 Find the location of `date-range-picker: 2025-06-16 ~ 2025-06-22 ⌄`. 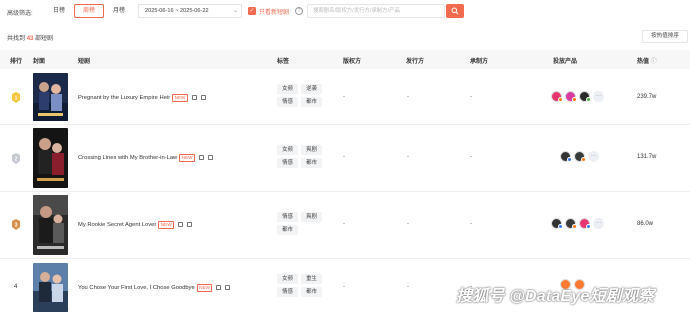

date-range-picker: 2025-06-16 ~ 2025-06-22 ⌄ is located at coordinates (190, 11).